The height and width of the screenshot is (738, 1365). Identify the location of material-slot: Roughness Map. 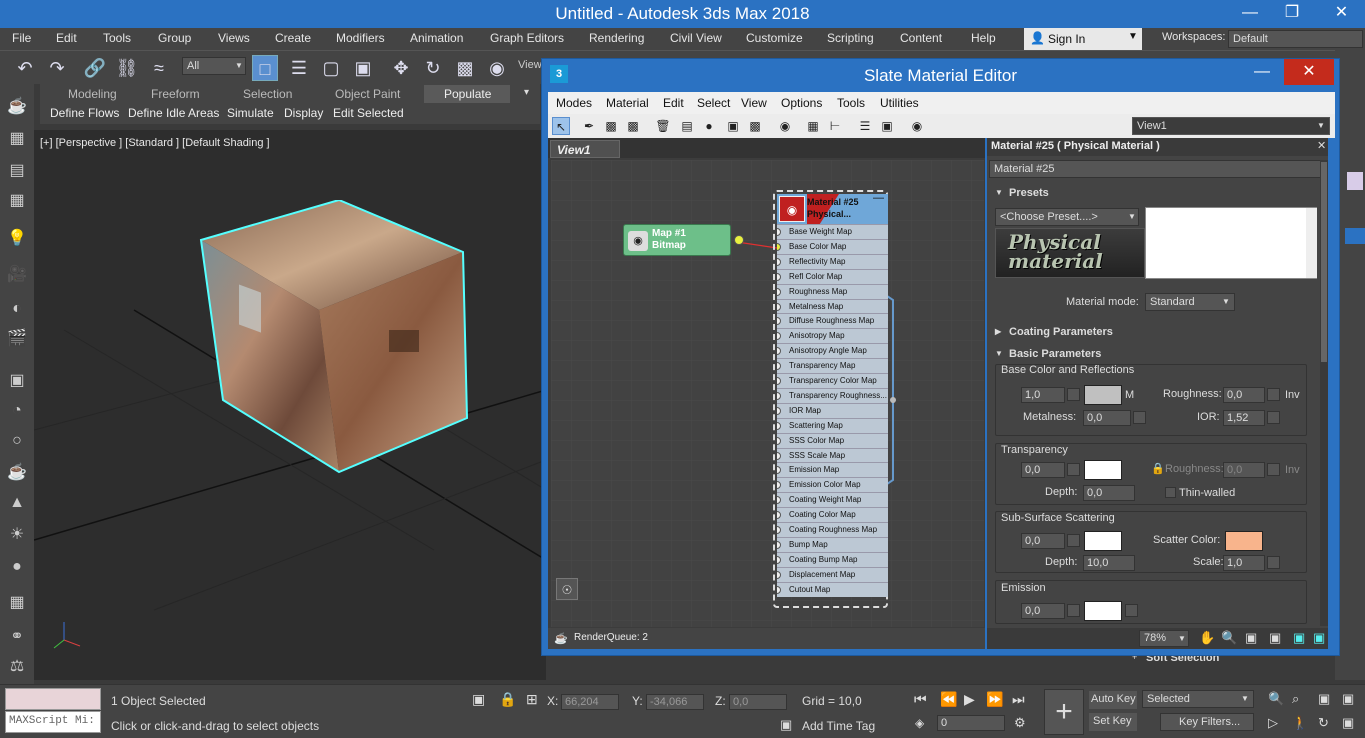
(832, 291).